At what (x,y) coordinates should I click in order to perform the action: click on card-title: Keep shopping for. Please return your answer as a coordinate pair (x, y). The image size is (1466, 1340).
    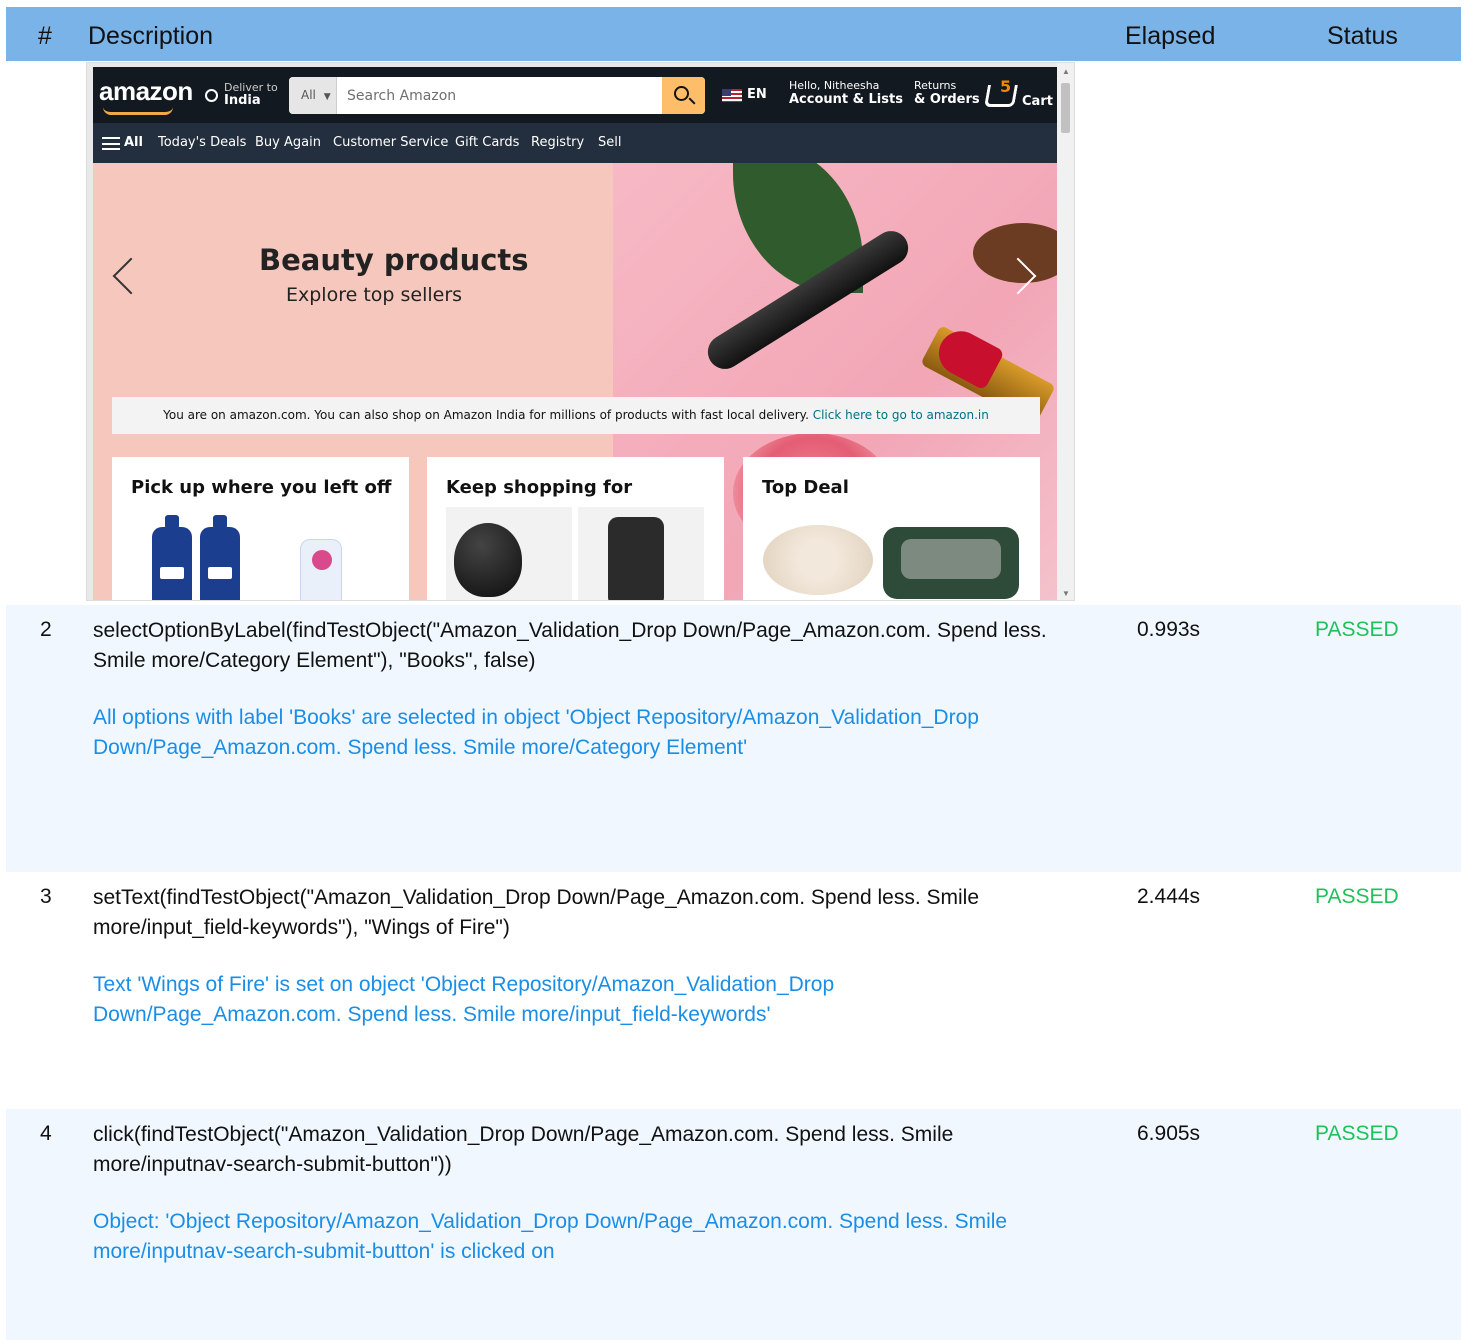
    Looking at the image, I should click on (539, 487).